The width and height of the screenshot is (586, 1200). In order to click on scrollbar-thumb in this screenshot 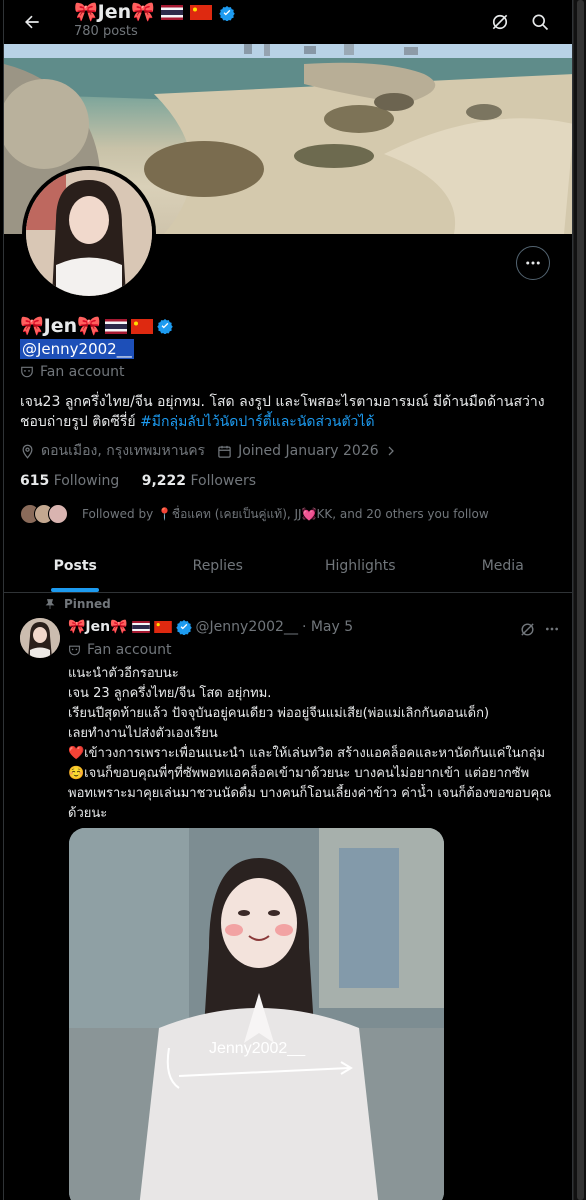, I will do `click(580, 600)`.